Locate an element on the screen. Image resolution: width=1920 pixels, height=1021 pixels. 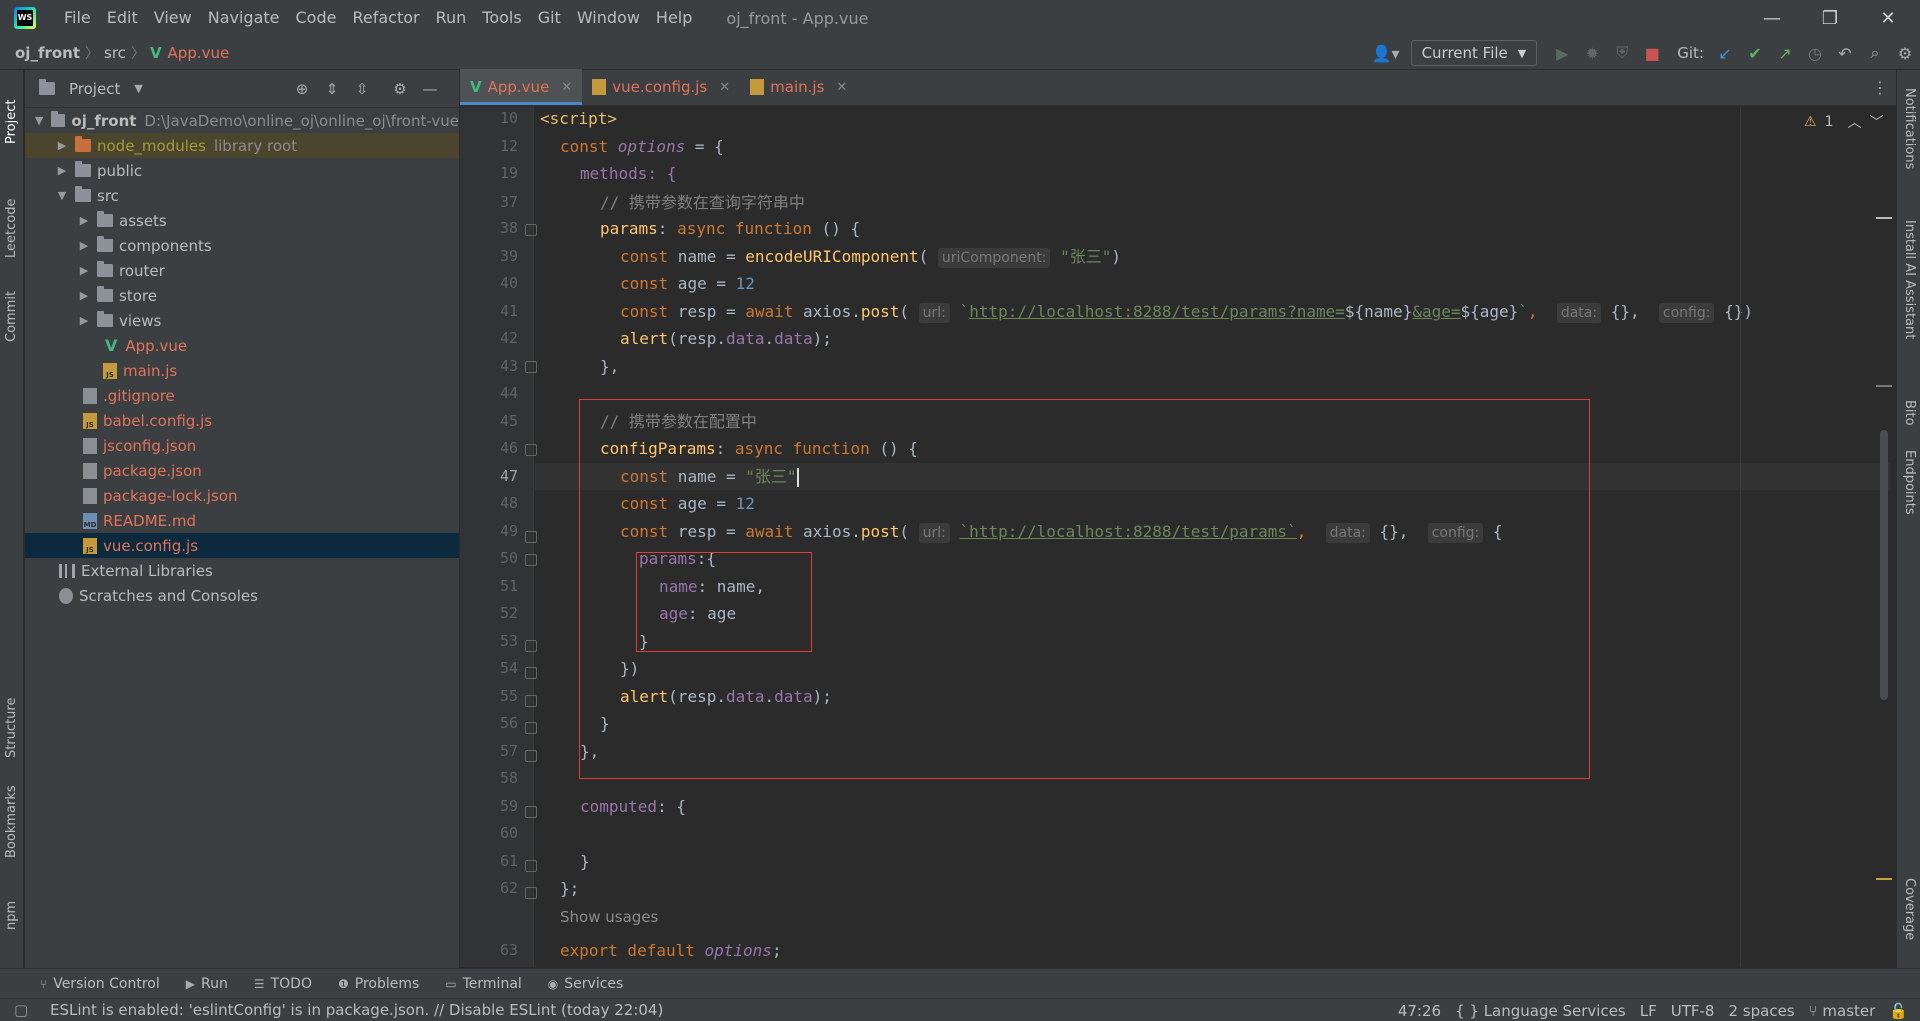
tree-item-store: ▶ store is located at coordinates (242, 295).